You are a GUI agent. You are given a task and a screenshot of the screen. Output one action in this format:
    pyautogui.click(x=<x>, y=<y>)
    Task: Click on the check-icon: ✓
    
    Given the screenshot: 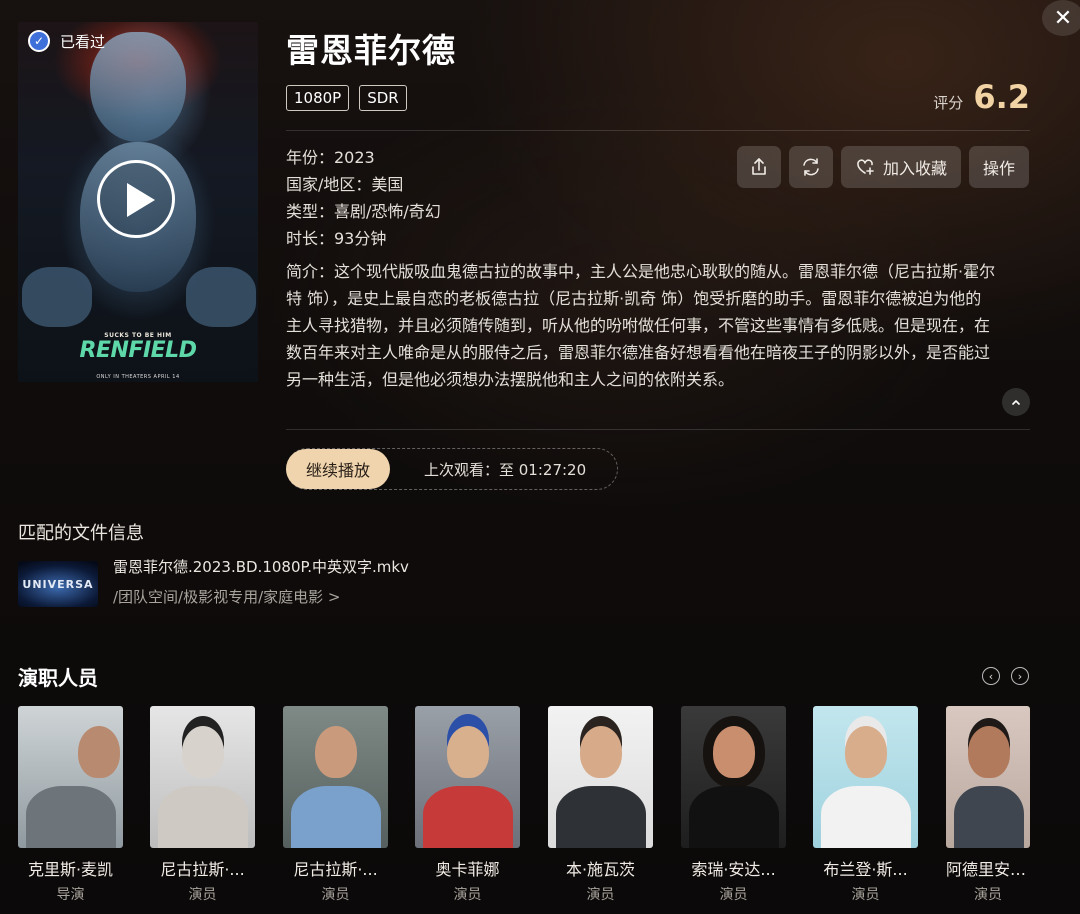 What is the action you would take?
    pyautogui.click(x=39, y=41)
    